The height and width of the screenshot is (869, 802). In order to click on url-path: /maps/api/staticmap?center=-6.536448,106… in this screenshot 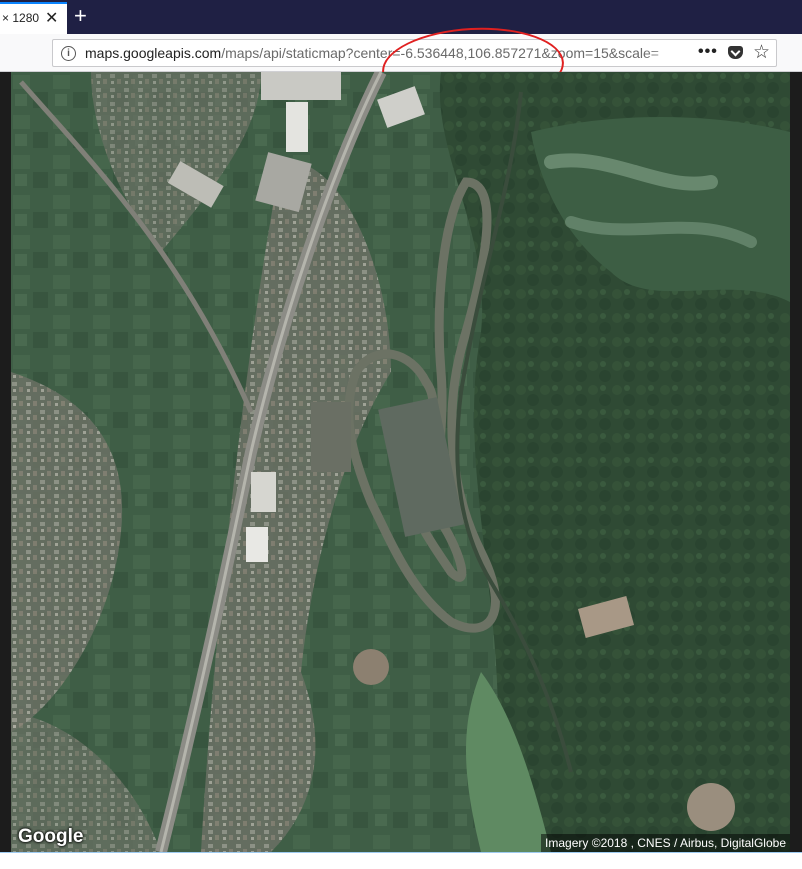, I will do `click(440, 53)`.